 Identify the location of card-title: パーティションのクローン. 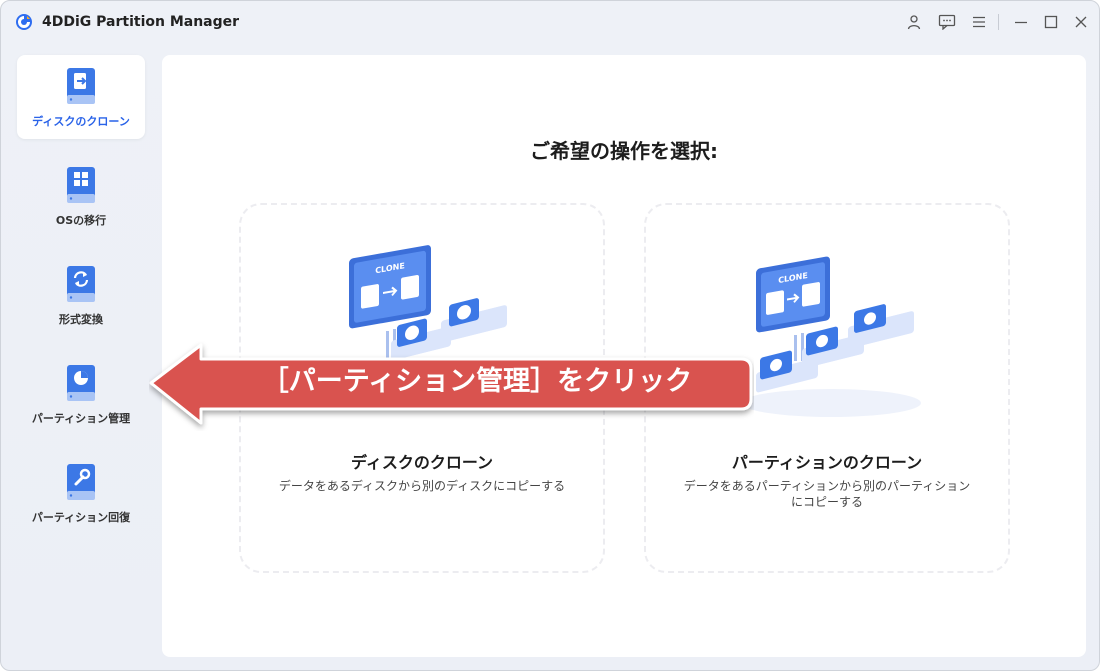
(827, 462).